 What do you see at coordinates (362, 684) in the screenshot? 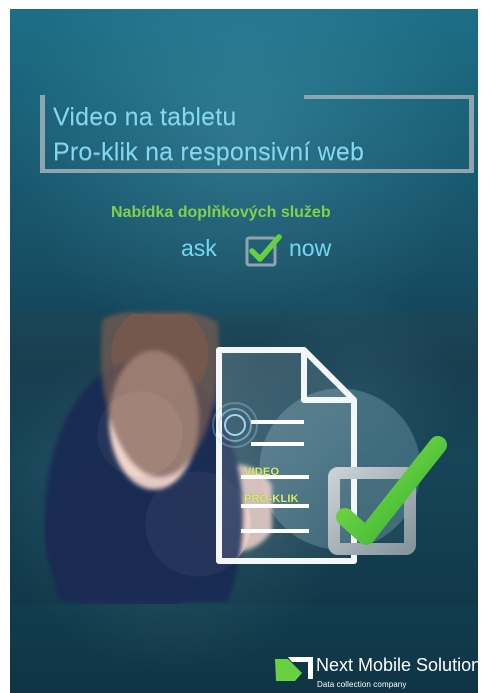
I see `company-tagline: Data collection company` at bounding box center [362, 684].